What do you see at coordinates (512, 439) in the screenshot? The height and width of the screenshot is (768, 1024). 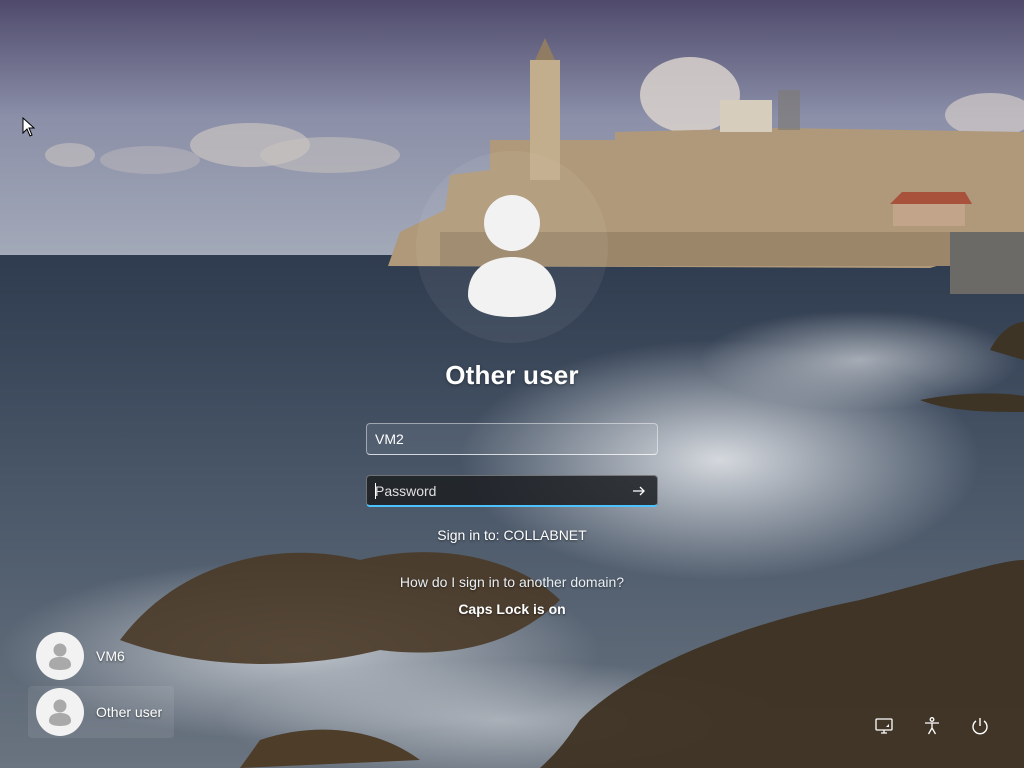 I see `username-field` at bounding box center [512, 439].